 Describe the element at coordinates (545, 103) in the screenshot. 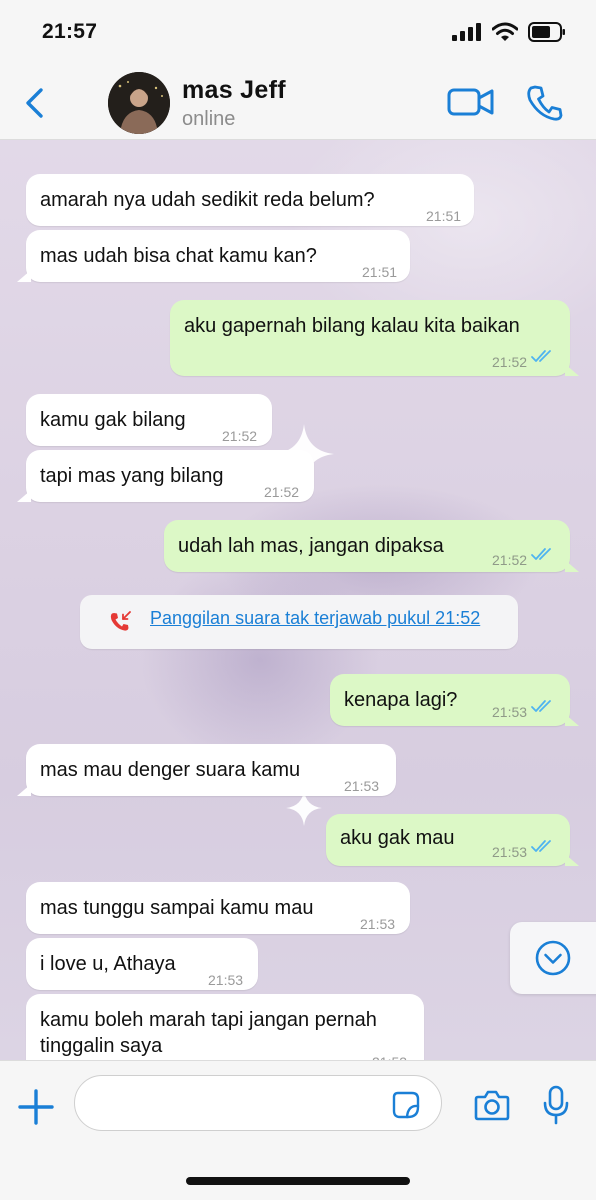

I see `phone-icon` at that location.